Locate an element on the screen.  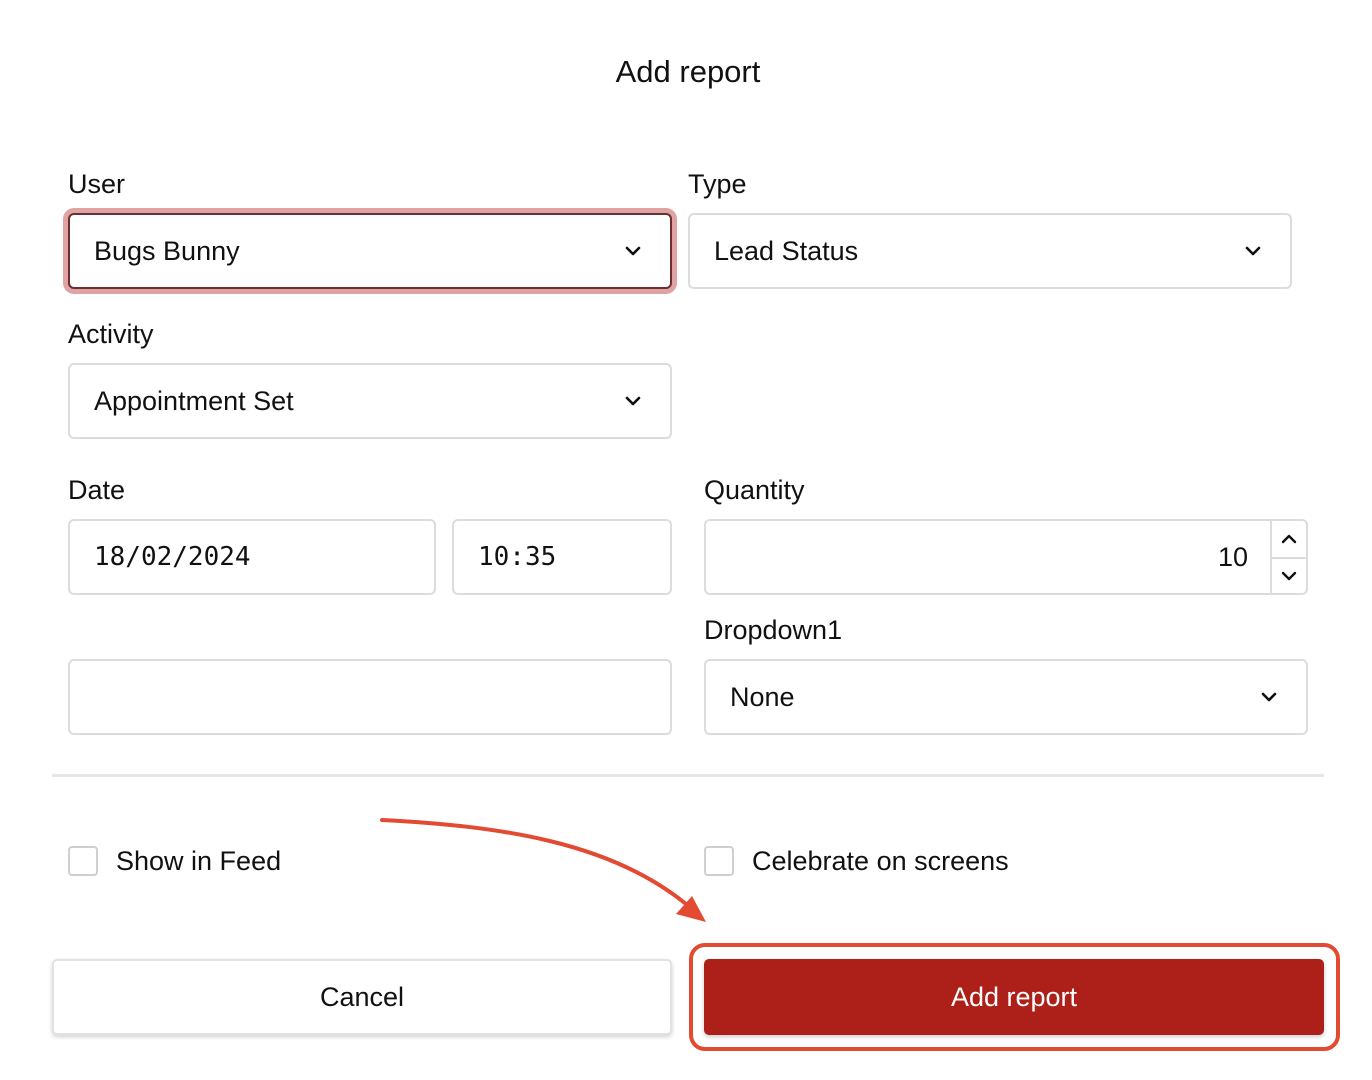
celebrate-on-screens-checkbox is located at coordinates (719, 861).